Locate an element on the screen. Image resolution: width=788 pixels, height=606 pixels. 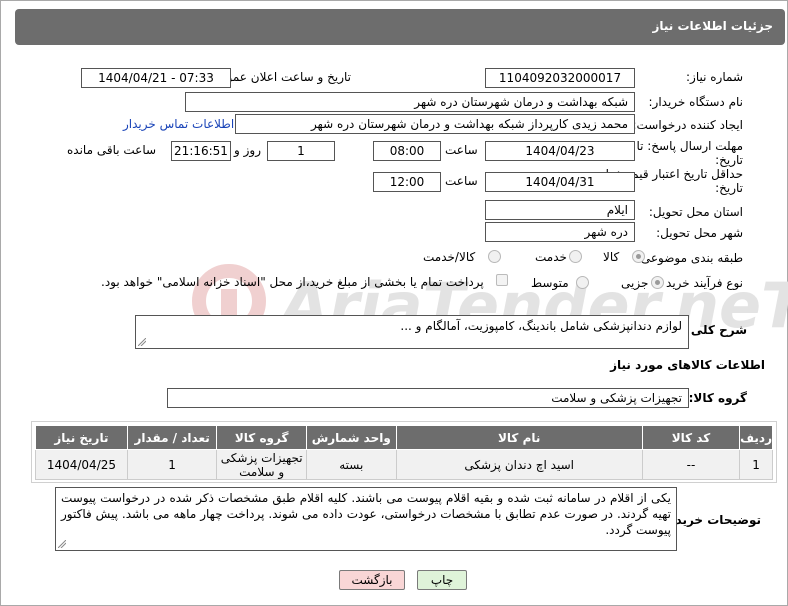
col-header-unit: واحد شمارش is located at coordinates (351, 437).